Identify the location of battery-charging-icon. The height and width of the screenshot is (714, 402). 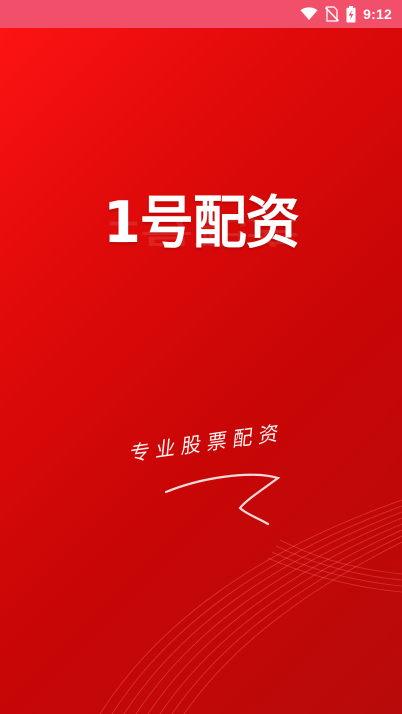
(351, 14).